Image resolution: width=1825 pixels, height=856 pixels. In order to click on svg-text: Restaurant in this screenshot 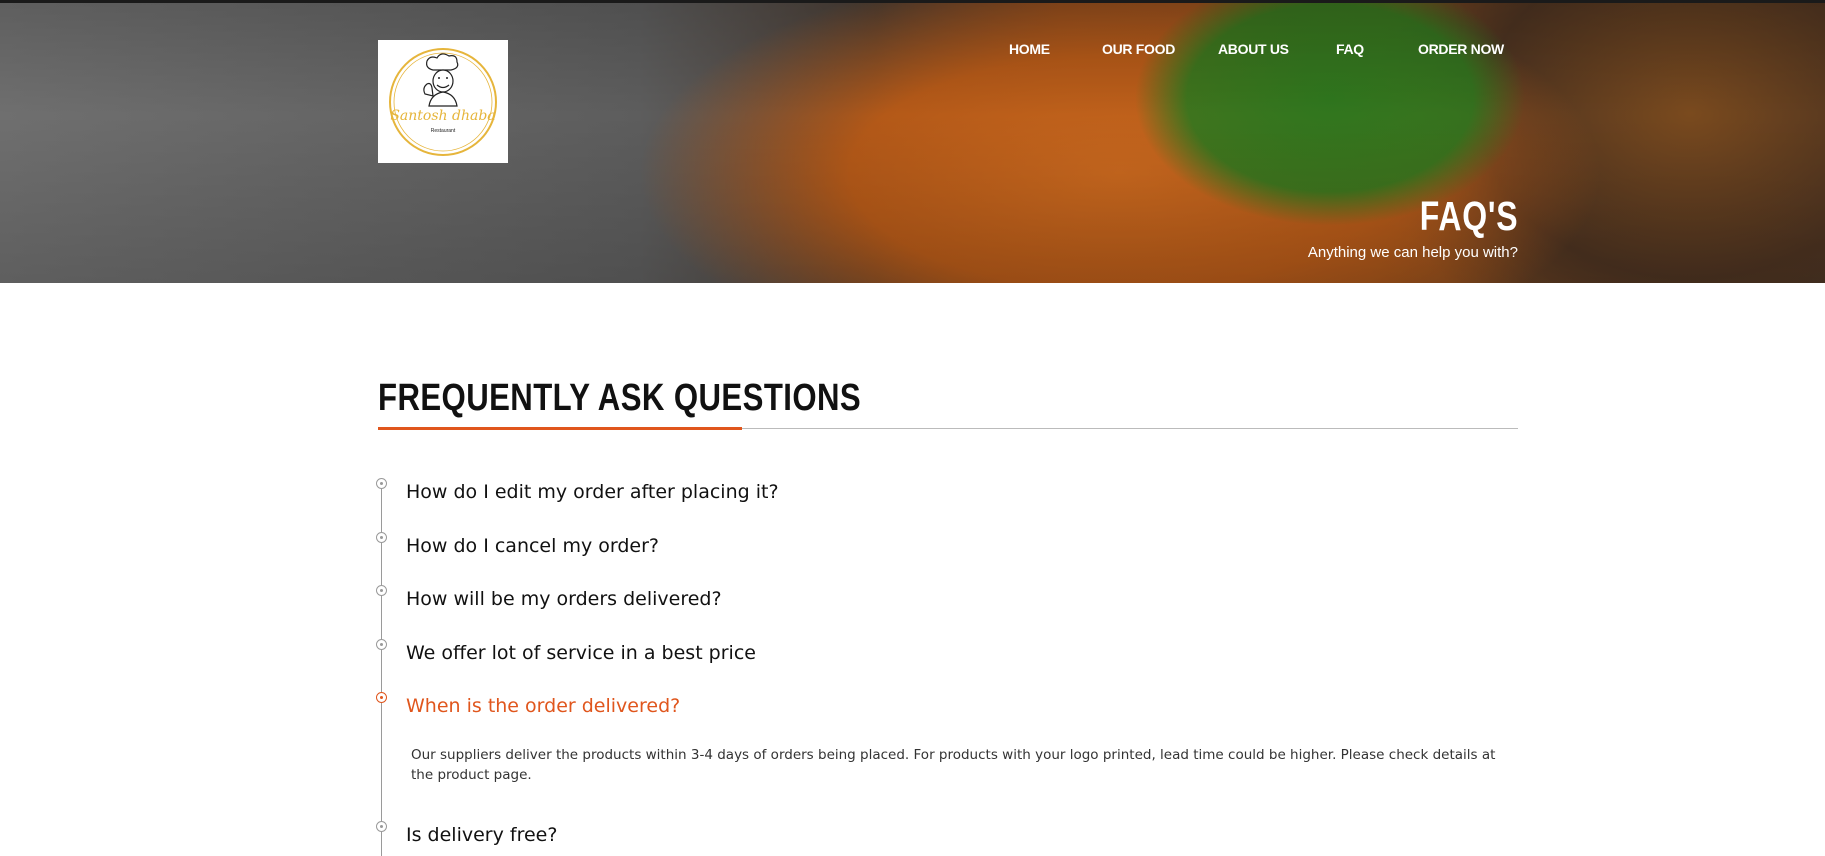, I will do `click(443, 131)`.